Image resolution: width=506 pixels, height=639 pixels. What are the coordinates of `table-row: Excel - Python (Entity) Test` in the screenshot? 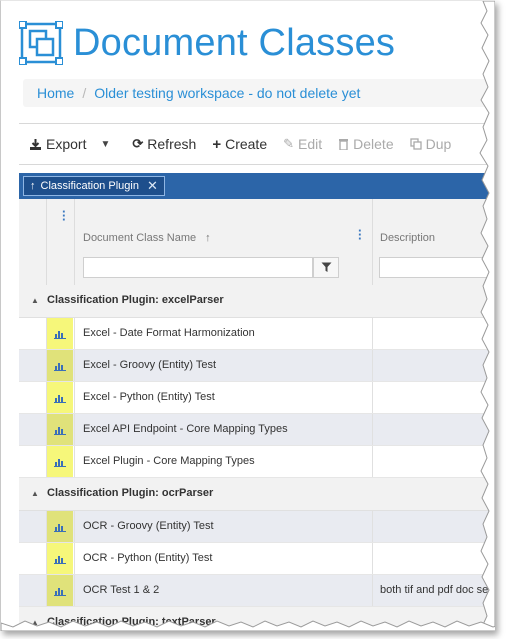 It's located at (257, 398).